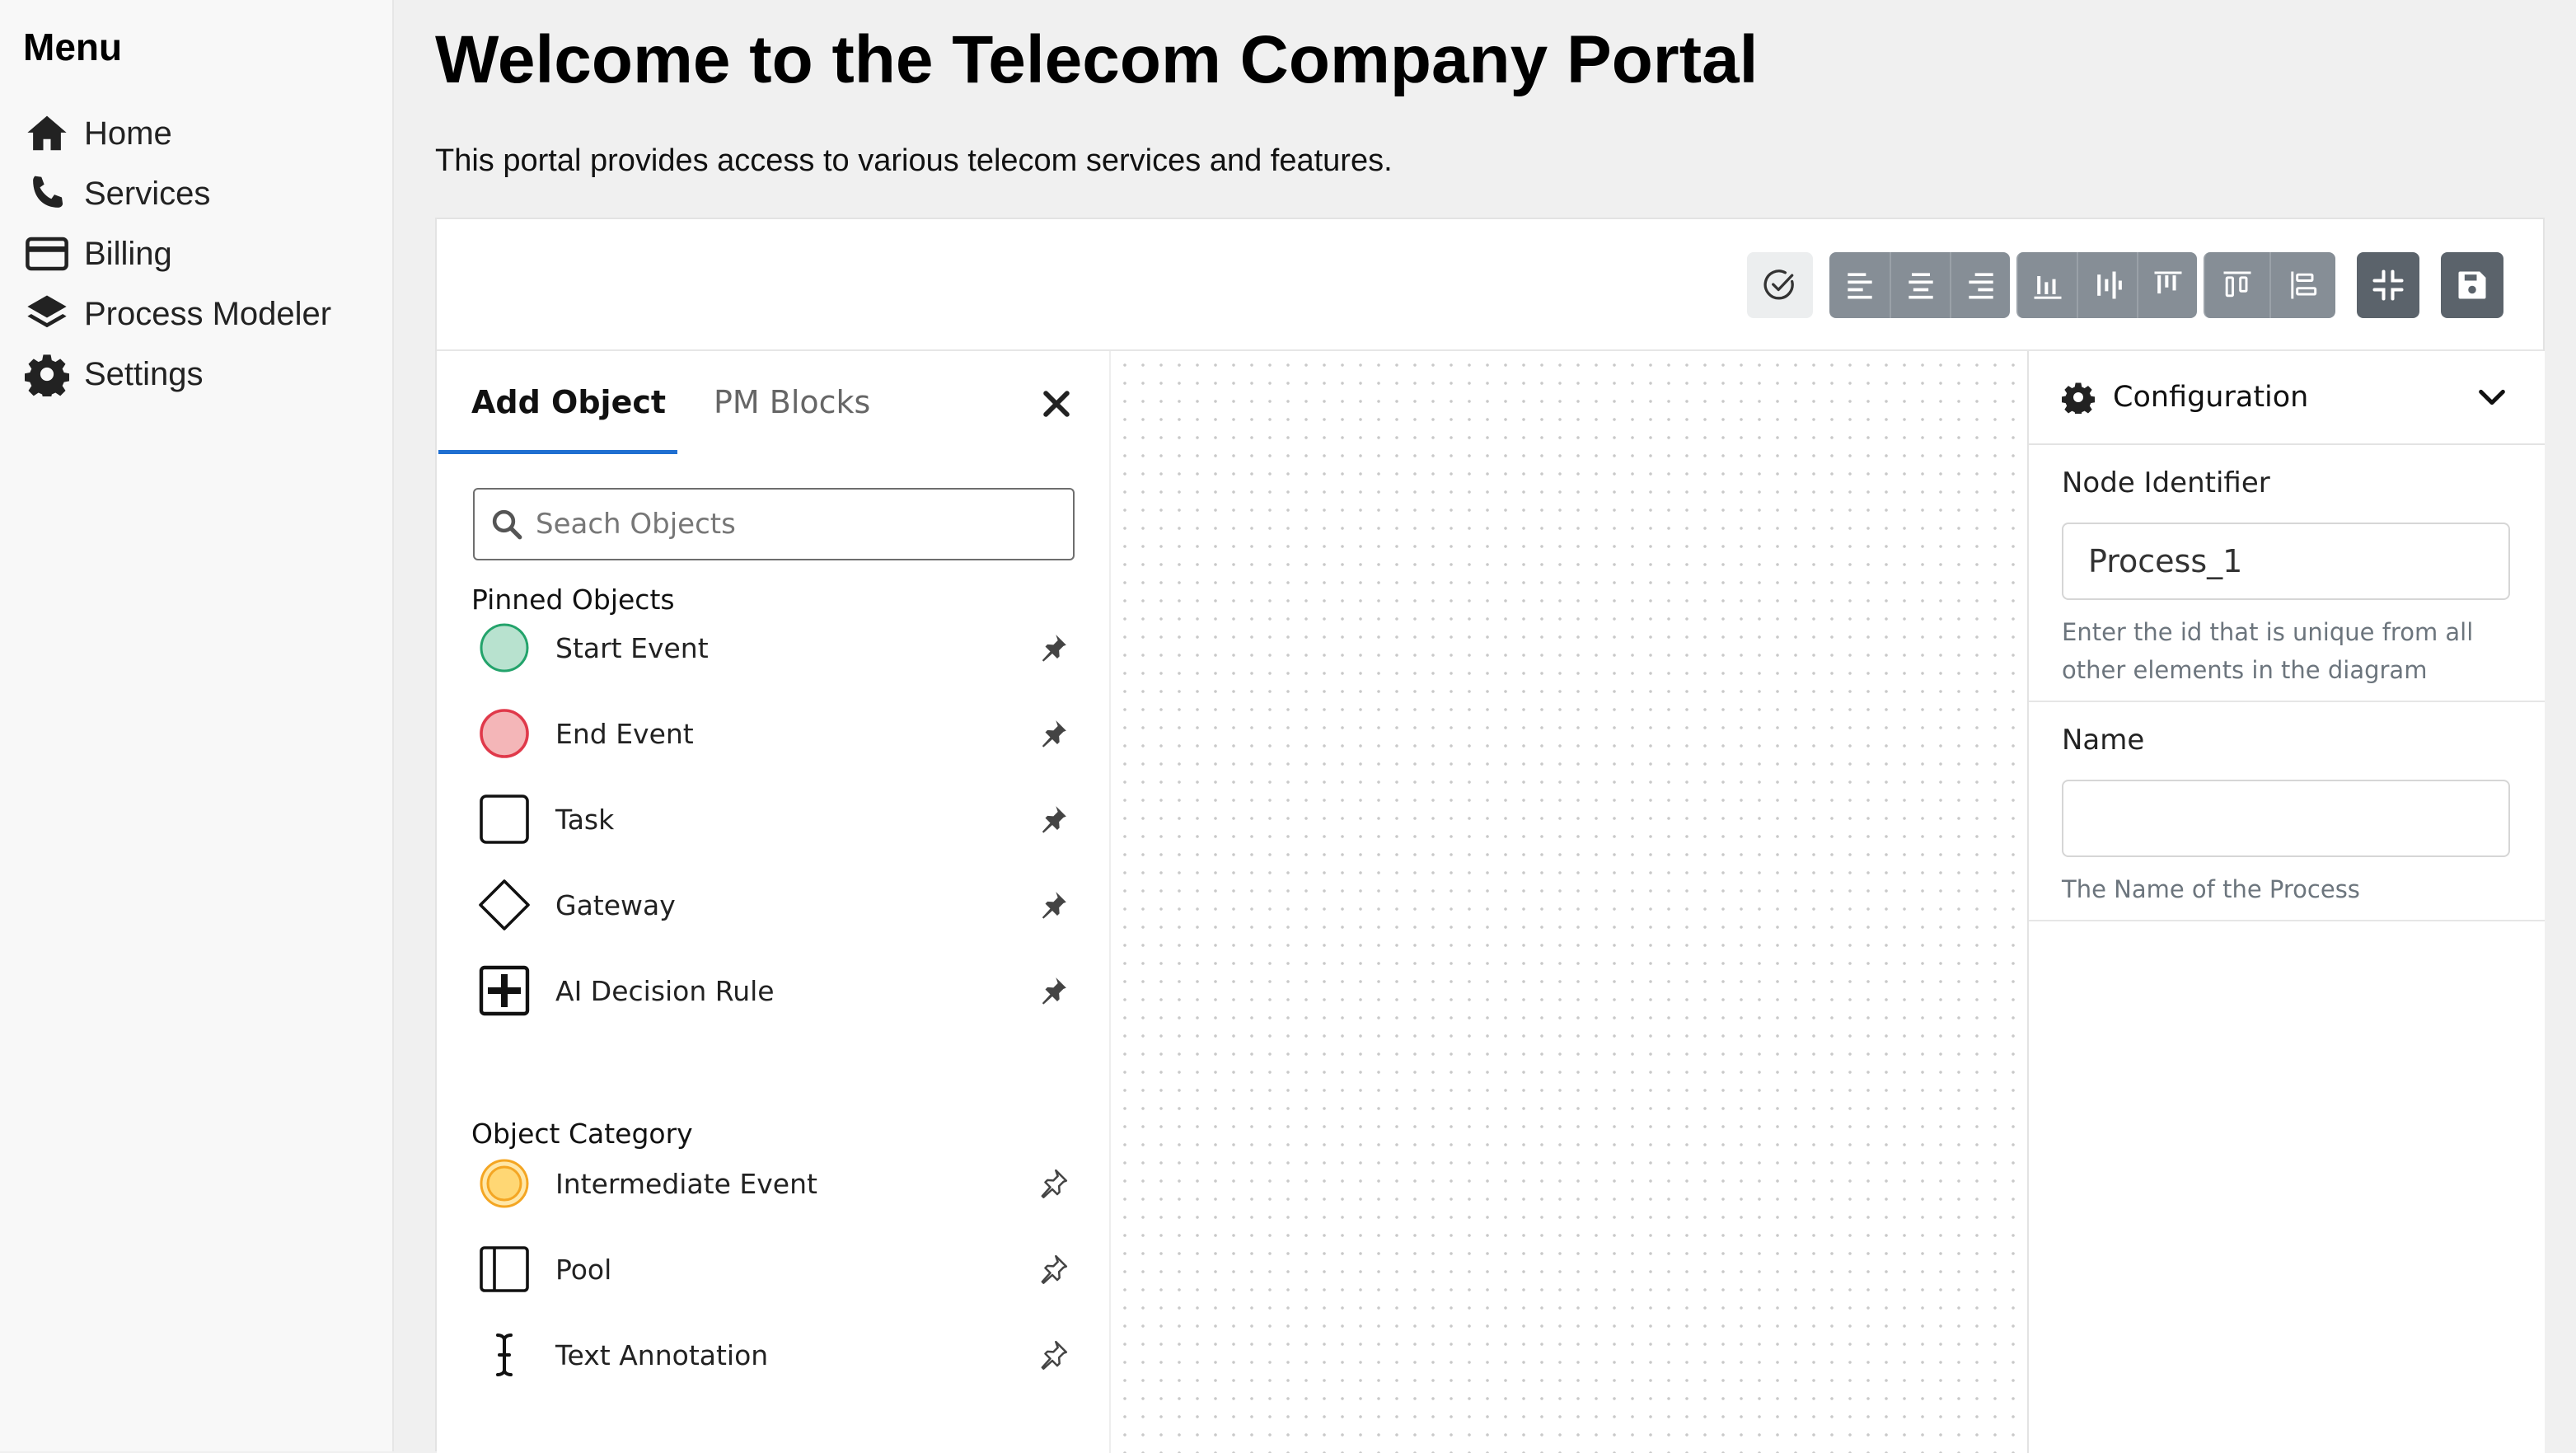 This screenshot has height=1453, width=2576. Describe the element at coordinates (2103, 740) in the screenshot. I see `name-label: Name` at that location.